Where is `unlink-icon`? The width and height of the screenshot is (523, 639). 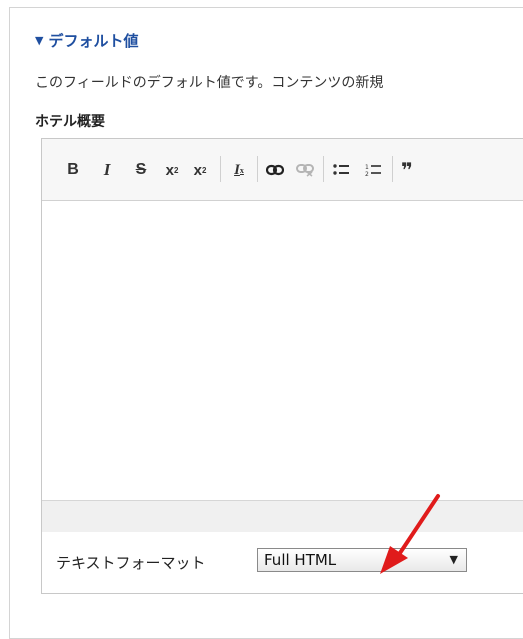 unlink-icon is located at coordinates (305, 170).